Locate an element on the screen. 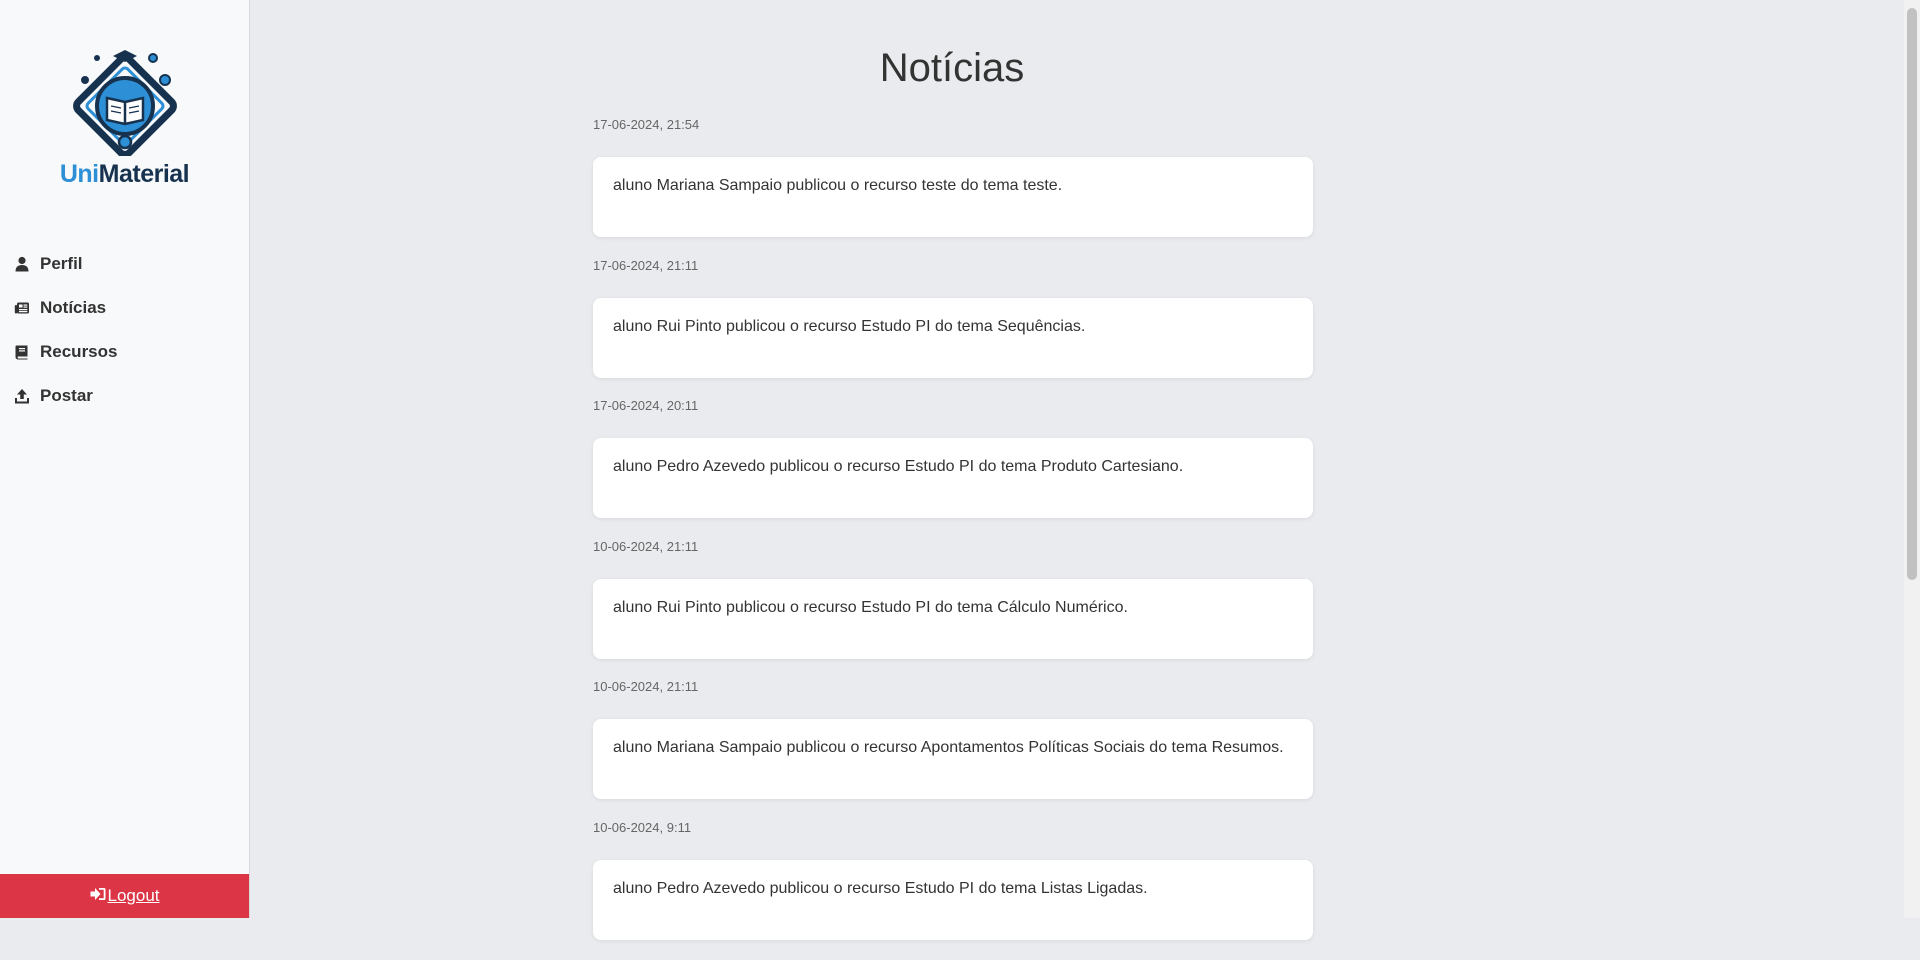 The height and width of the screenshot is (960, 1920). page-title: Notícias is located at coordinates (952, 68).